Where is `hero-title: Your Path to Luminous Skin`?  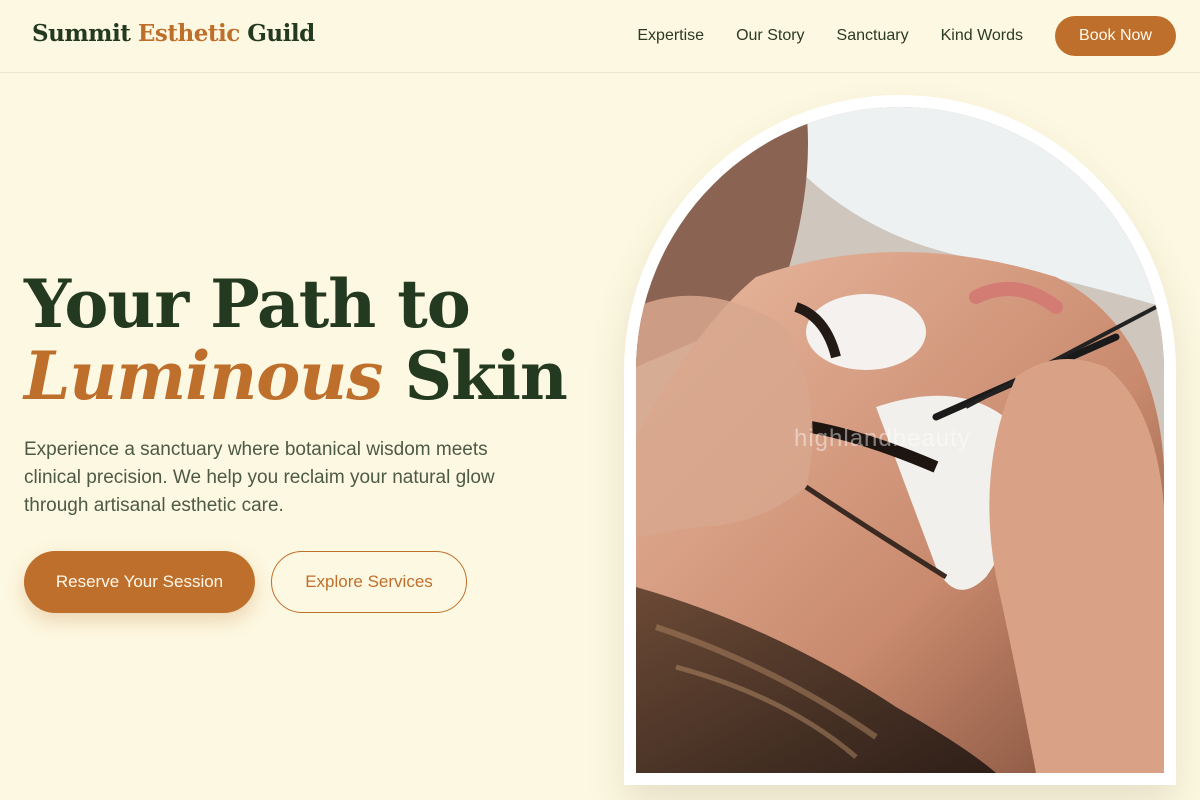
hero-title: Your Path to Luminous Skin is located at coordinates (304, 340).